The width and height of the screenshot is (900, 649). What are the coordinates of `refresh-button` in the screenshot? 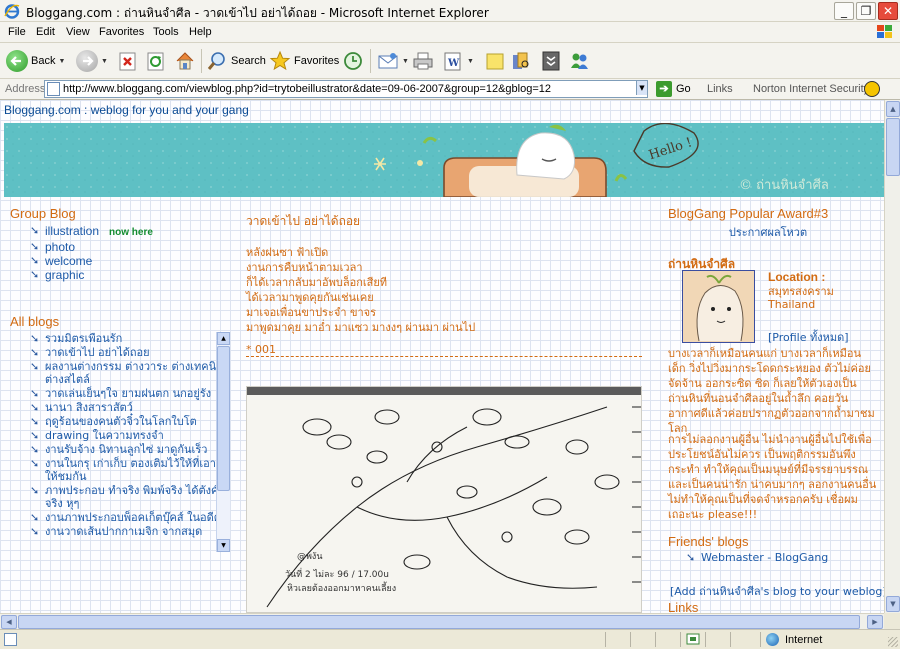 It's located at (156, 61).